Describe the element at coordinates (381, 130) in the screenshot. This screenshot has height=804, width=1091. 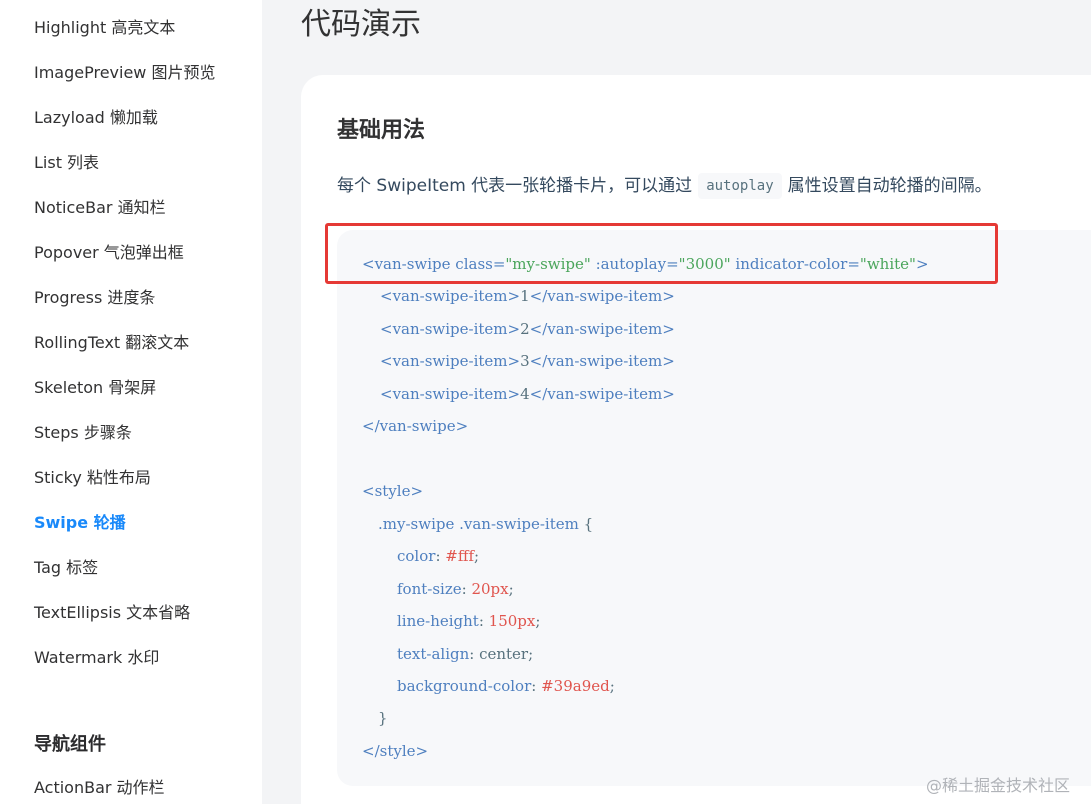
I see `section-title: 基础用法` at that location.